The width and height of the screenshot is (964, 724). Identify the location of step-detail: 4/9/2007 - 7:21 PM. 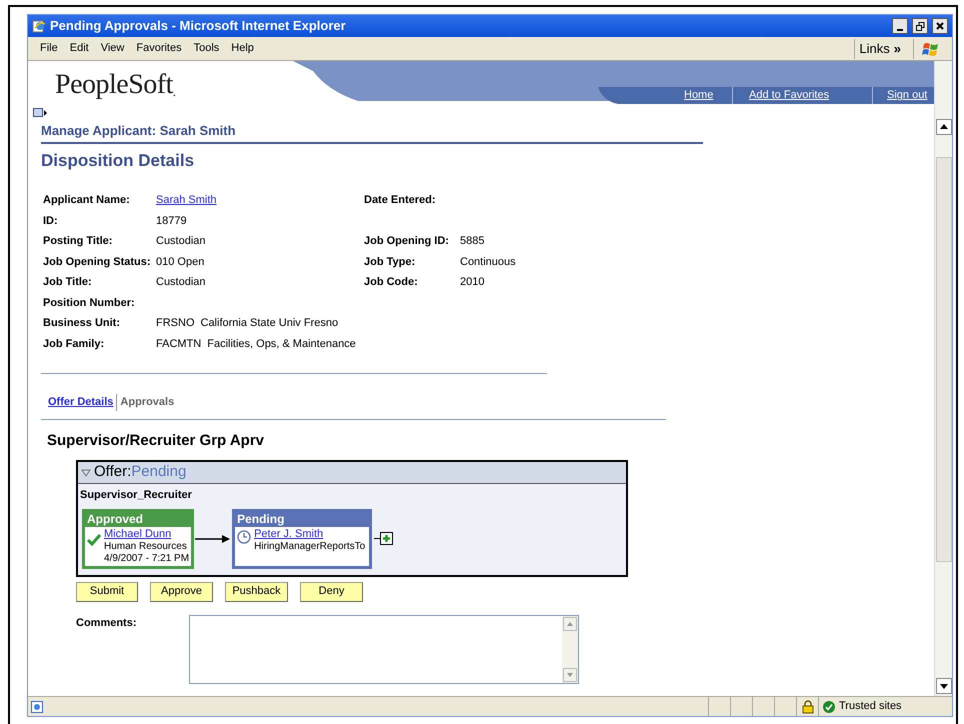
(147, 558).